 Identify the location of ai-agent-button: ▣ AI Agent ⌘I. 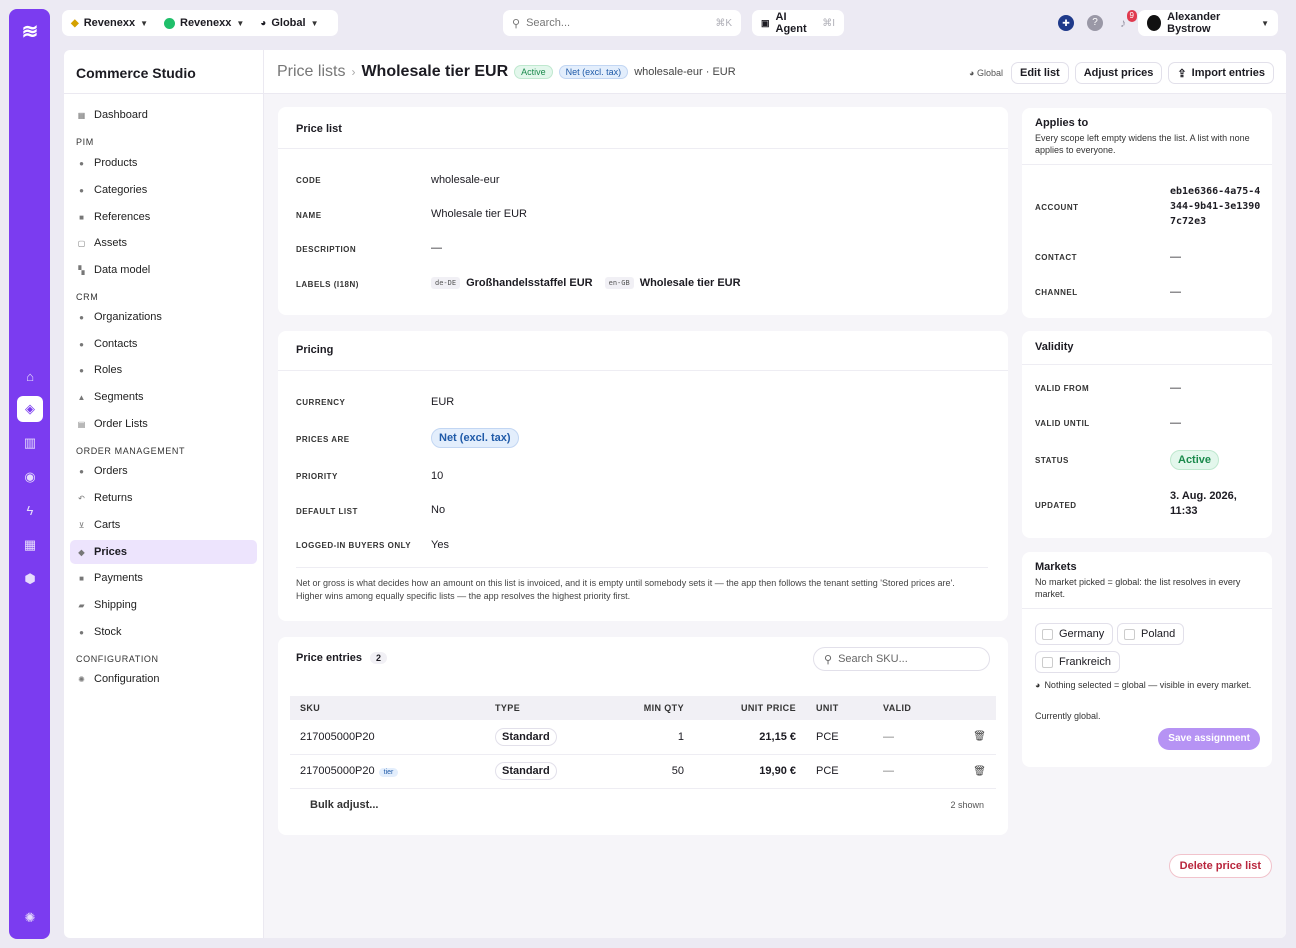
(798, 23).